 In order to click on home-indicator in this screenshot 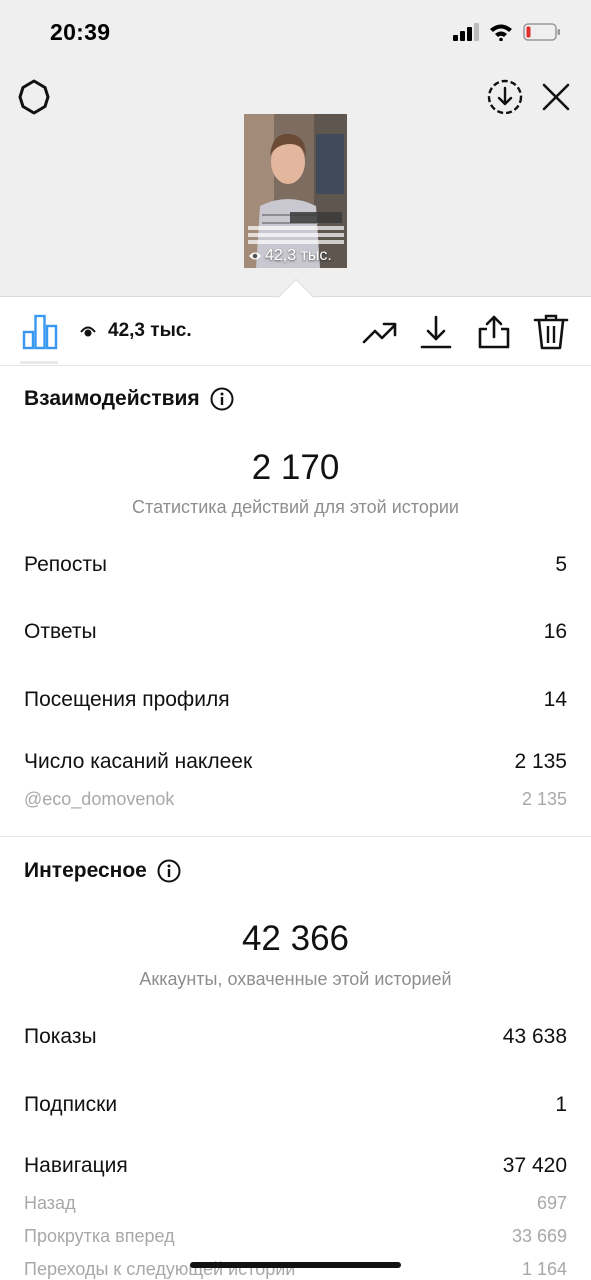, I will do `click(295, 1265)`.